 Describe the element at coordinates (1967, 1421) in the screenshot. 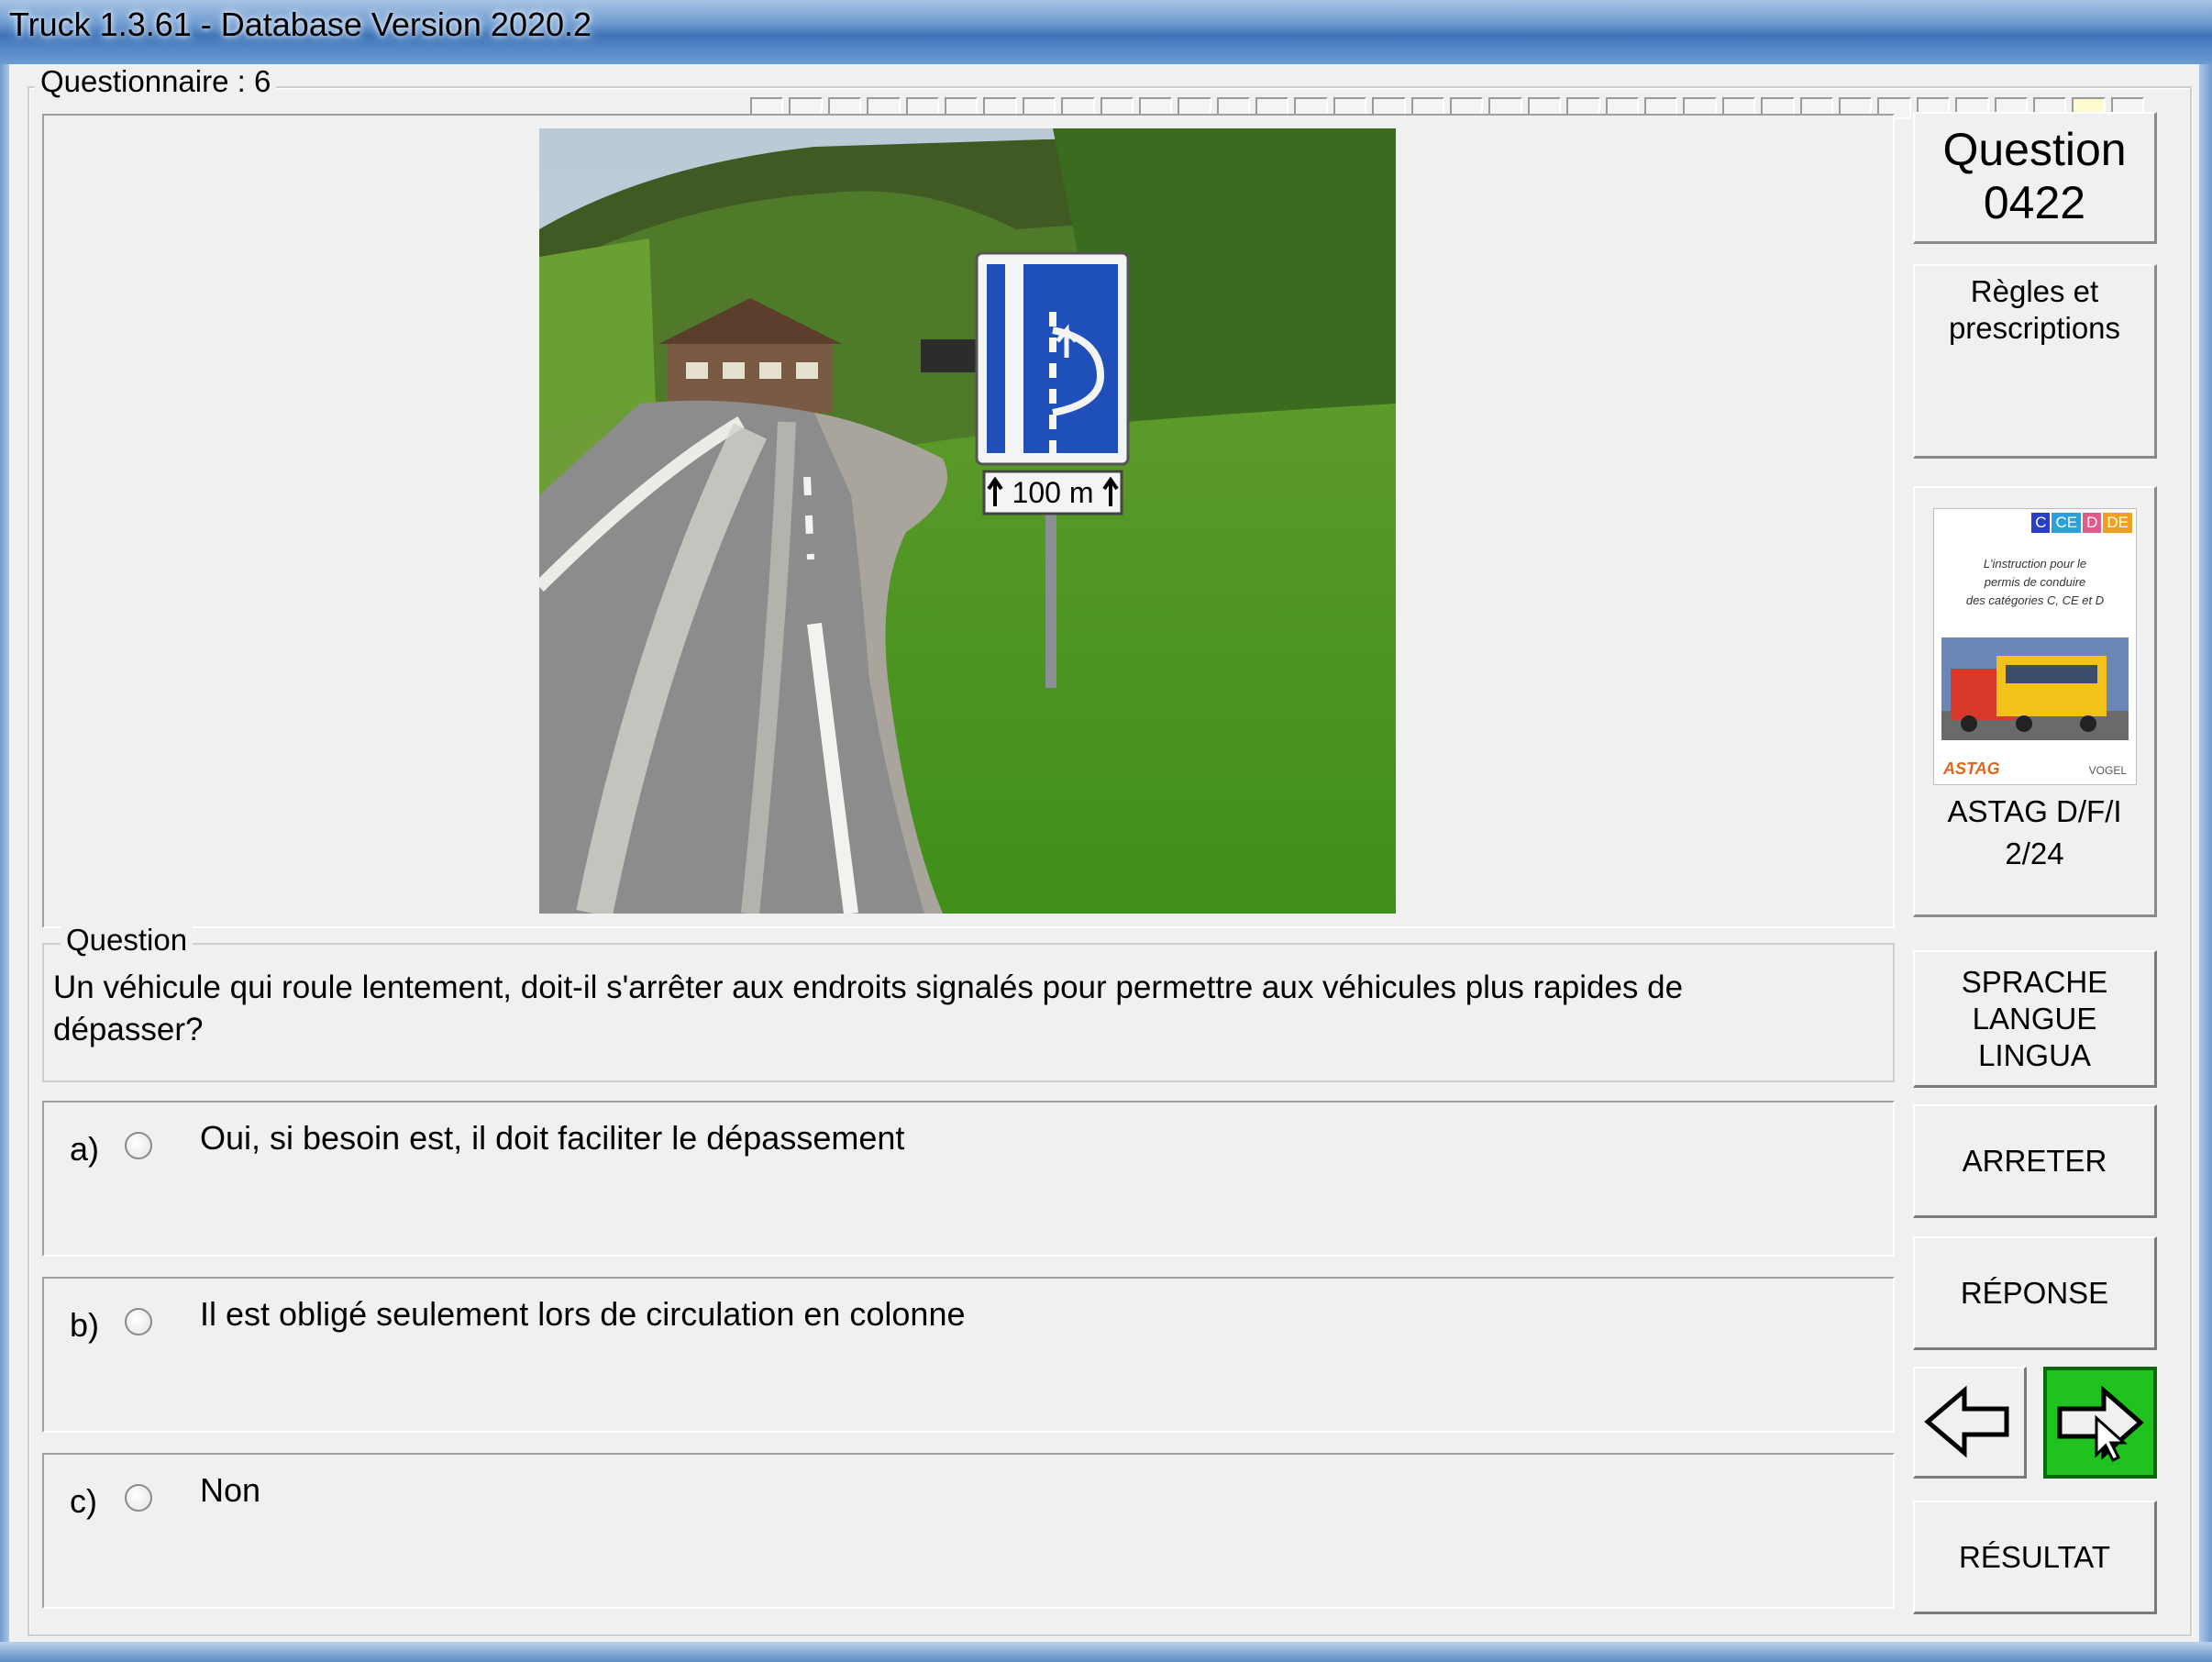

I see `arrow-left-icon` at that location.